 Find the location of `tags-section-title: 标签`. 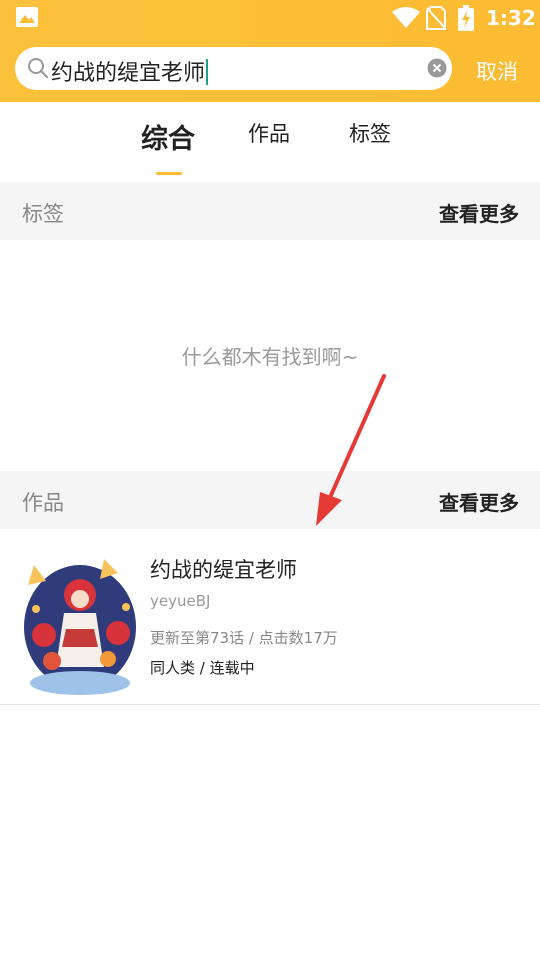

tags-section-title: 标签 is located at coordinates (43, 214).